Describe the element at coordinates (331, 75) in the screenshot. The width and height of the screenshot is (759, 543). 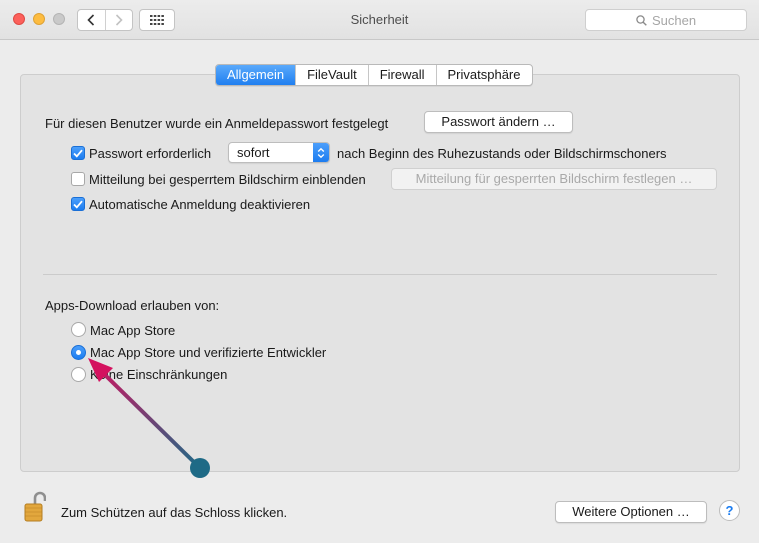
I see `tab-filevault: FileVault` at that location.